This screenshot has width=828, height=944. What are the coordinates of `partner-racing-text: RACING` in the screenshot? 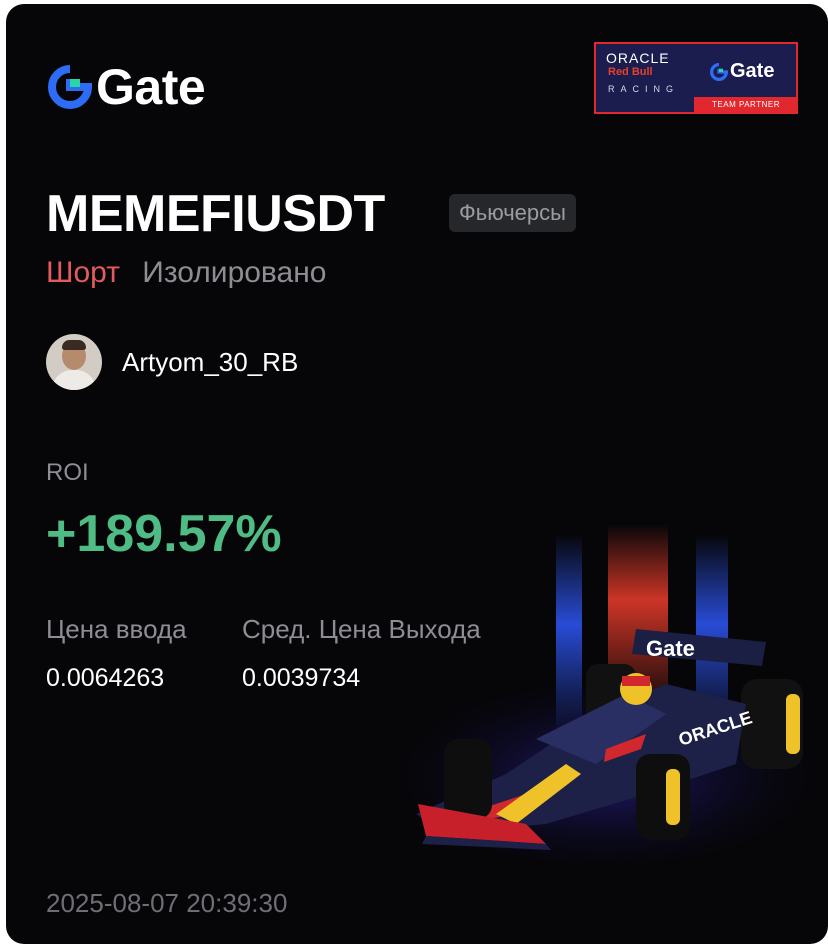 It's located at (644, 89).